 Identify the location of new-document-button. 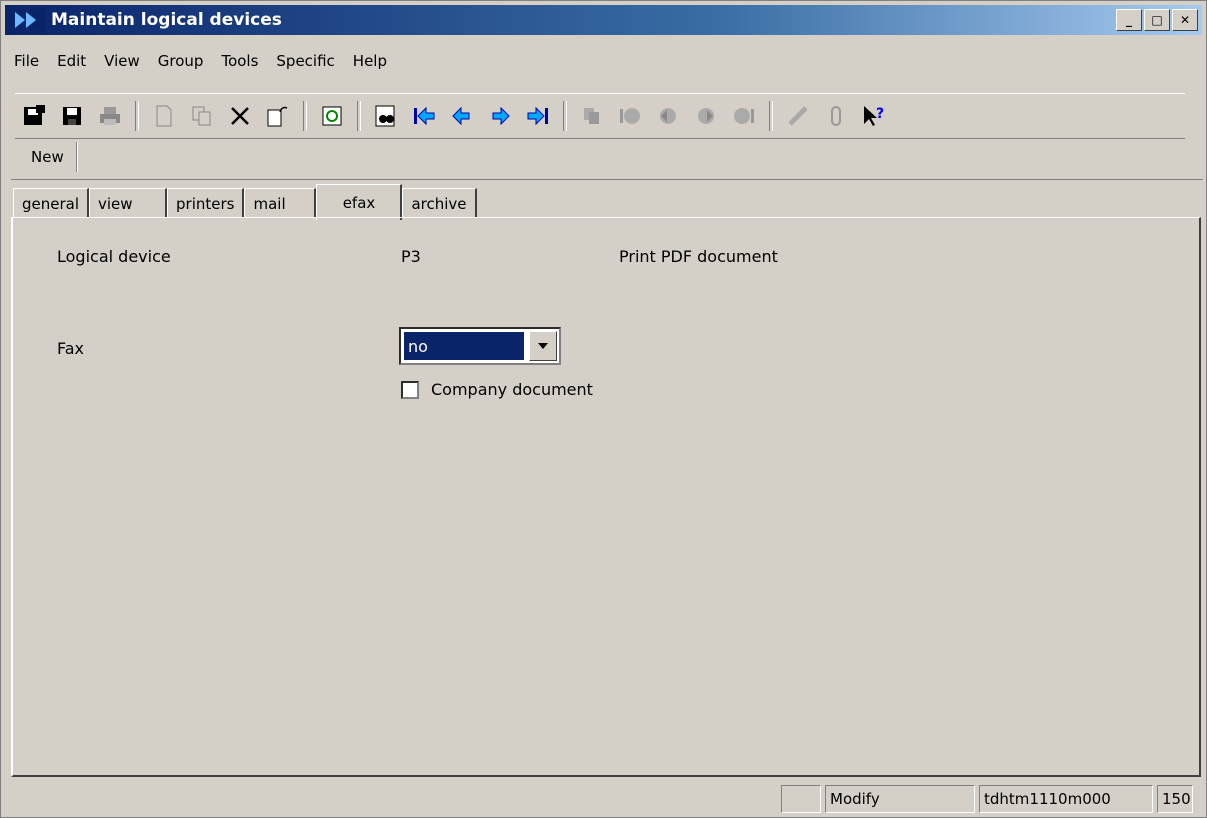
(164, 116).